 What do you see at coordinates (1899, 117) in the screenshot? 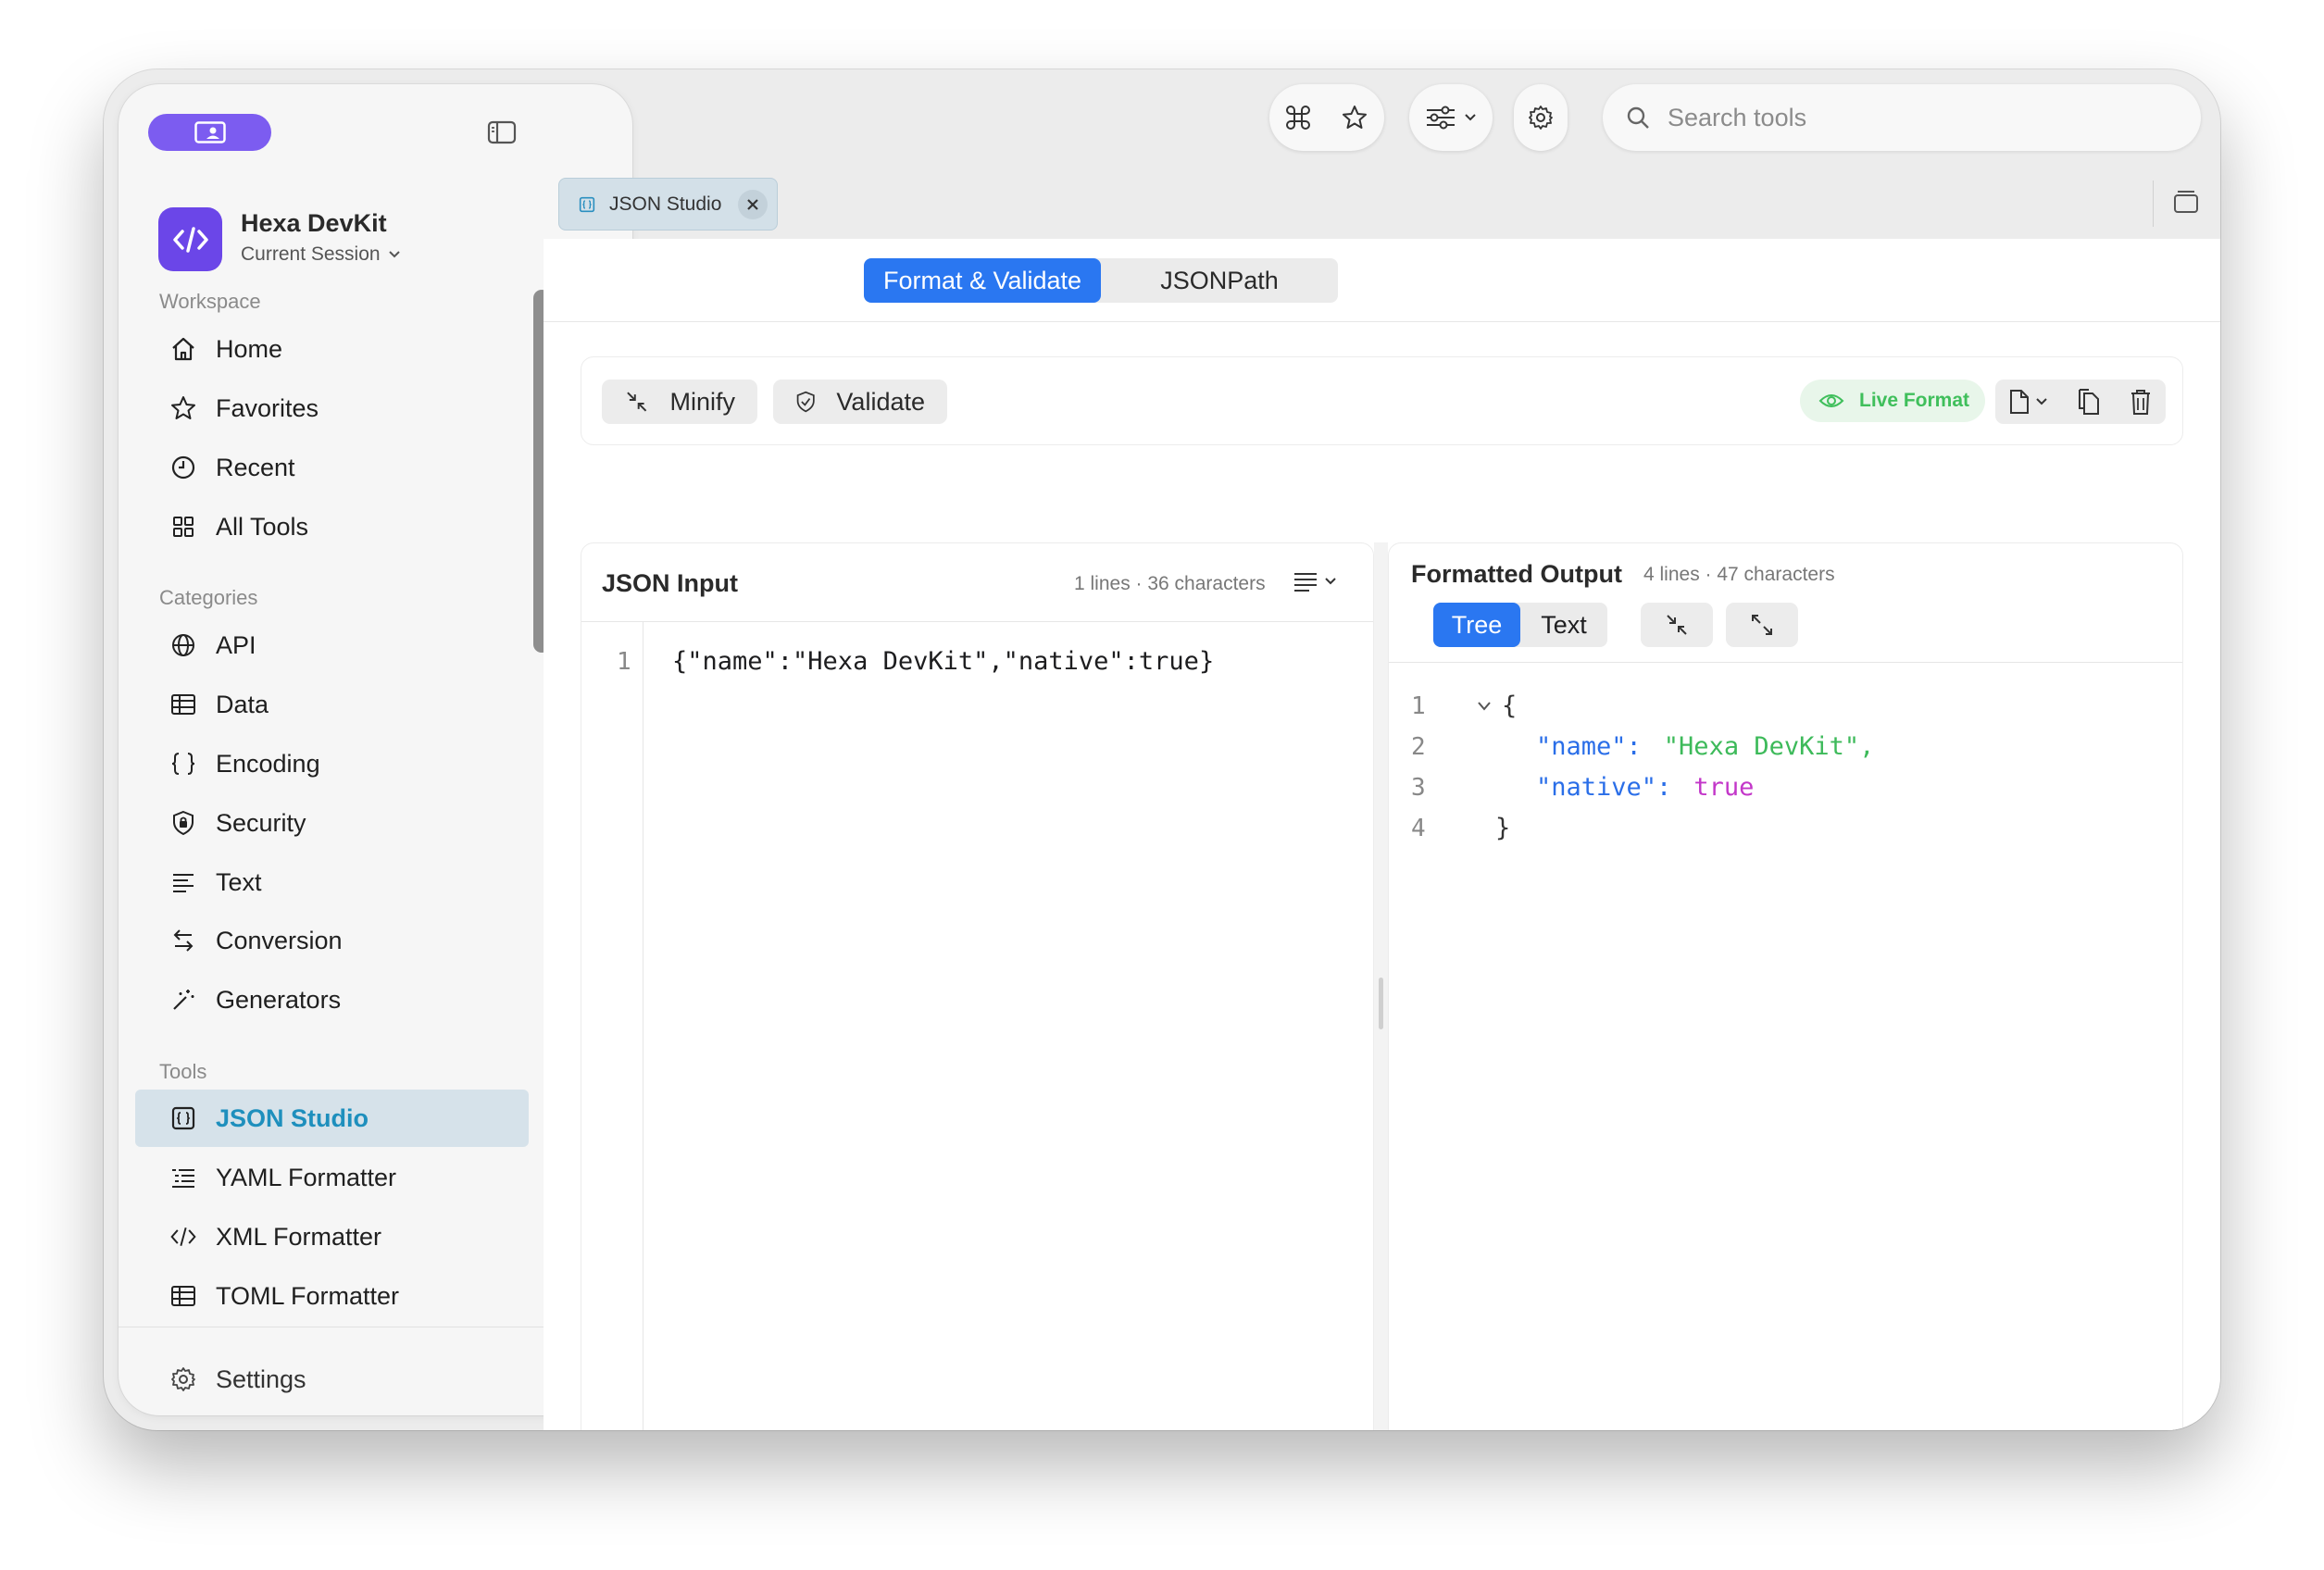
I see `search-input` at bounding box center [1899, 117].